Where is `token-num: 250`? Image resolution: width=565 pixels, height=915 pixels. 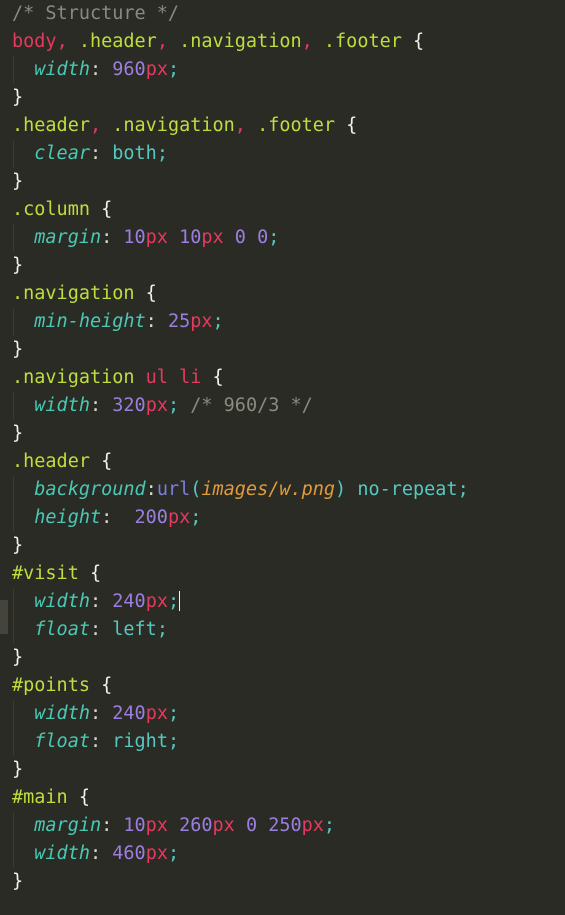
token-num: 250 is located at coordinates (285, 825).